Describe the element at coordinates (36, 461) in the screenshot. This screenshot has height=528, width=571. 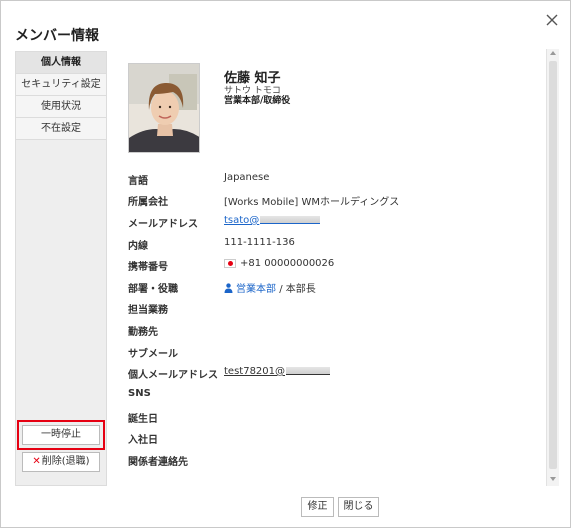
I see `delete-x-icon: ✕` at that location.